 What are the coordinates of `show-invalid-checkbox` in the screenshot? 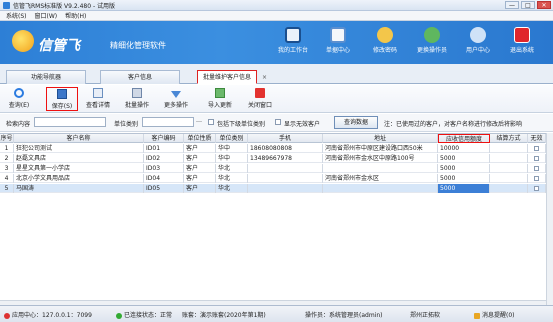 It's located at (278, 122).